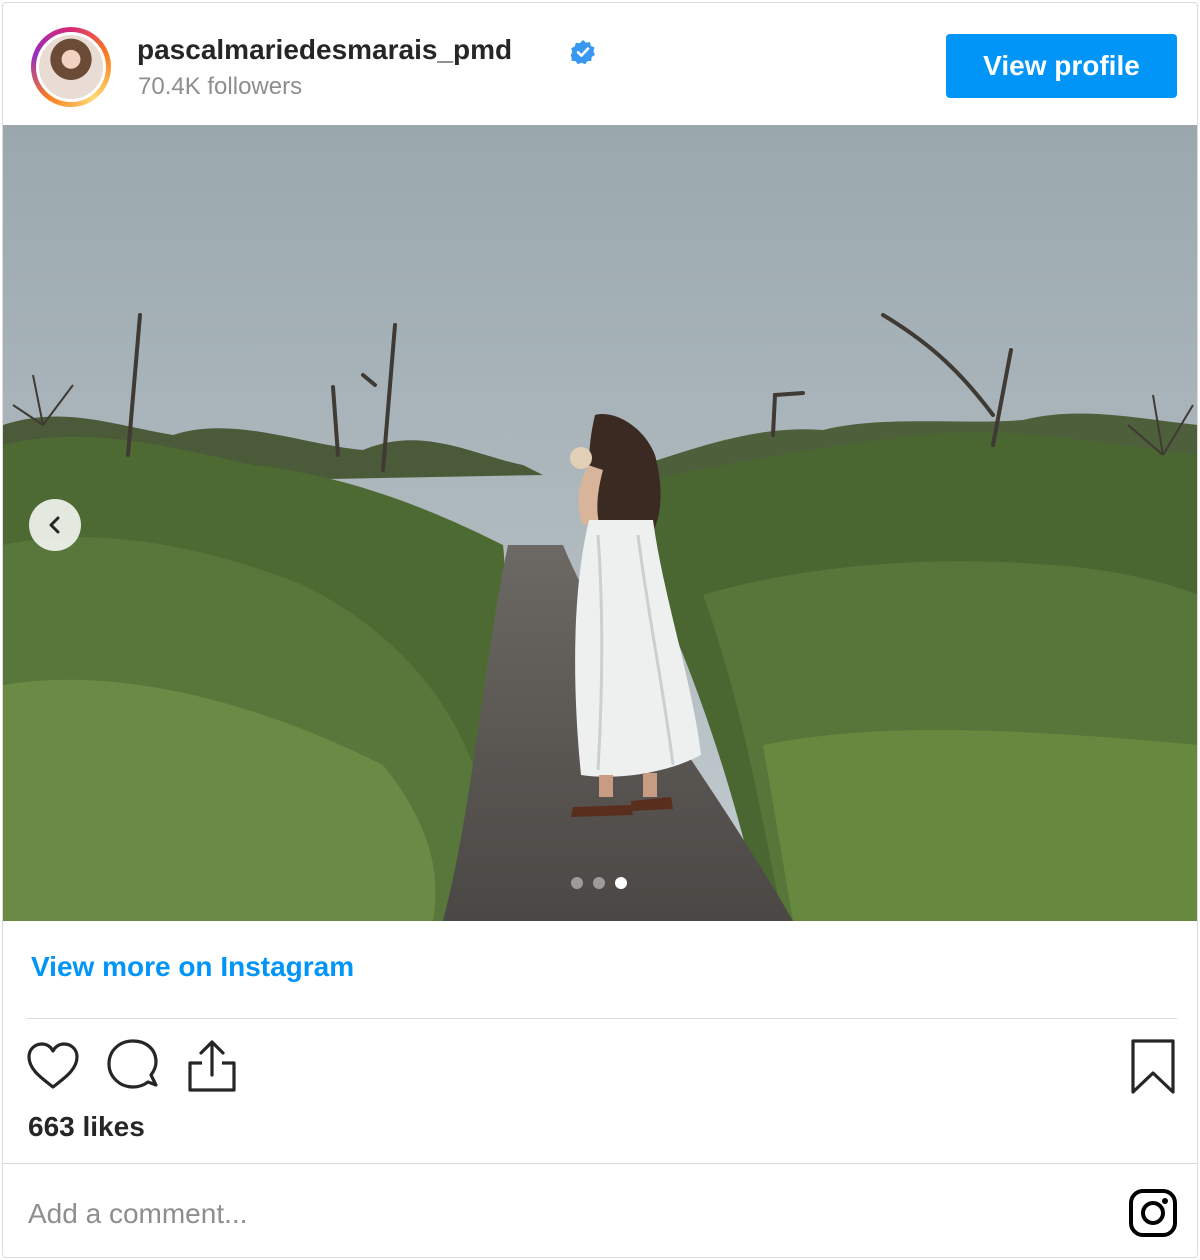 This screenshot has width=1200, height=1260. What do you see at coordinates (621, 883) in the screenshot?
I see `carousel-dot-active` at bounding box center [621, 883].